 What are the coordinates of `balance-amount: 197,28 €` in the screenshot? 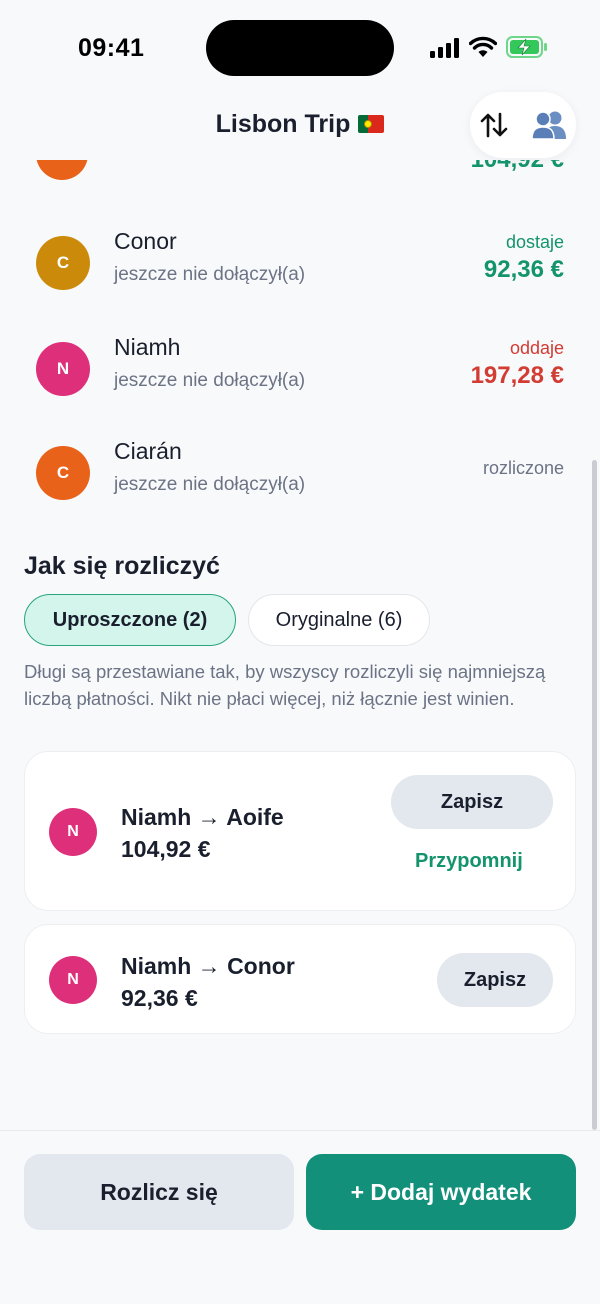 It's located at (517, 375).